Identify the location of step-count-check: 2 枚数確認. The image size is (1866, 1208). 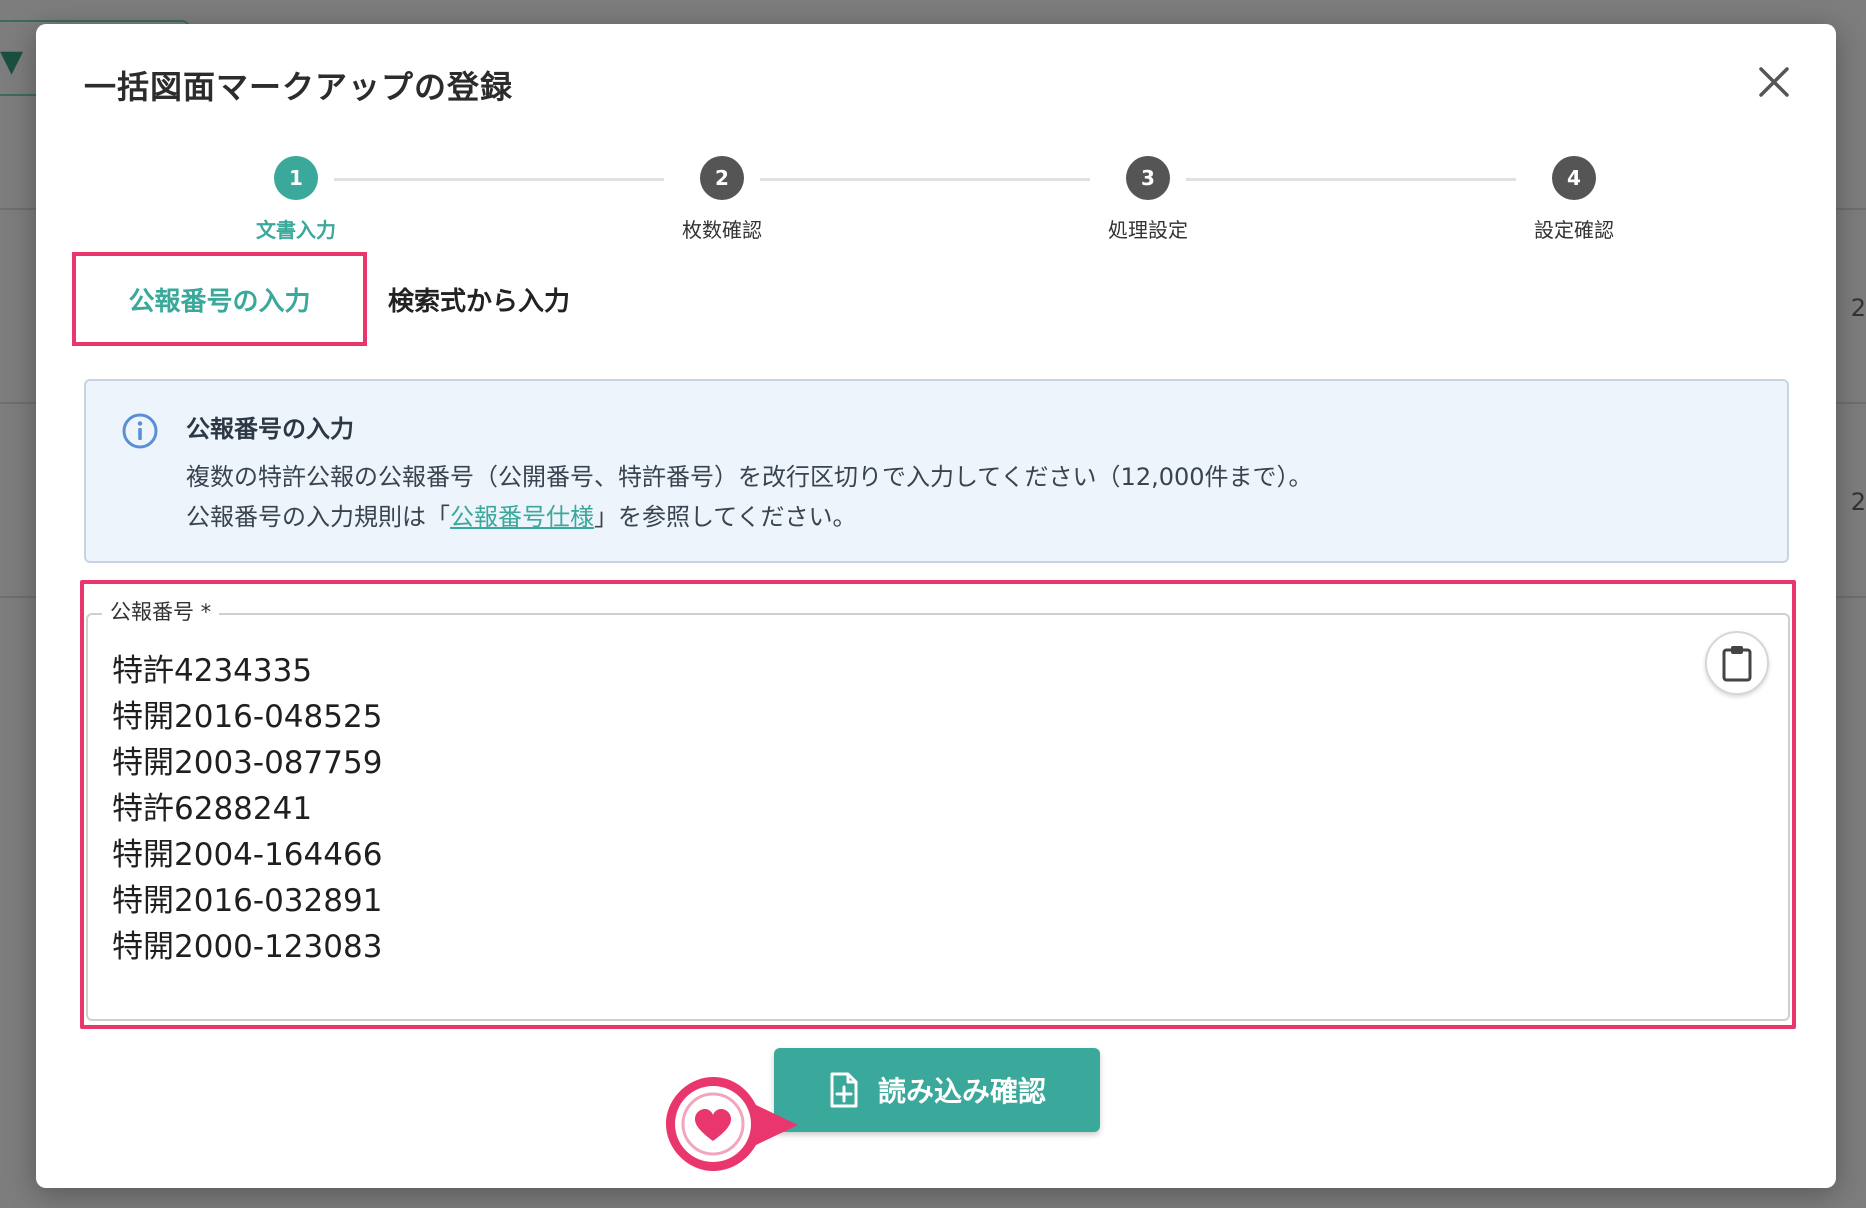
(722, 191).